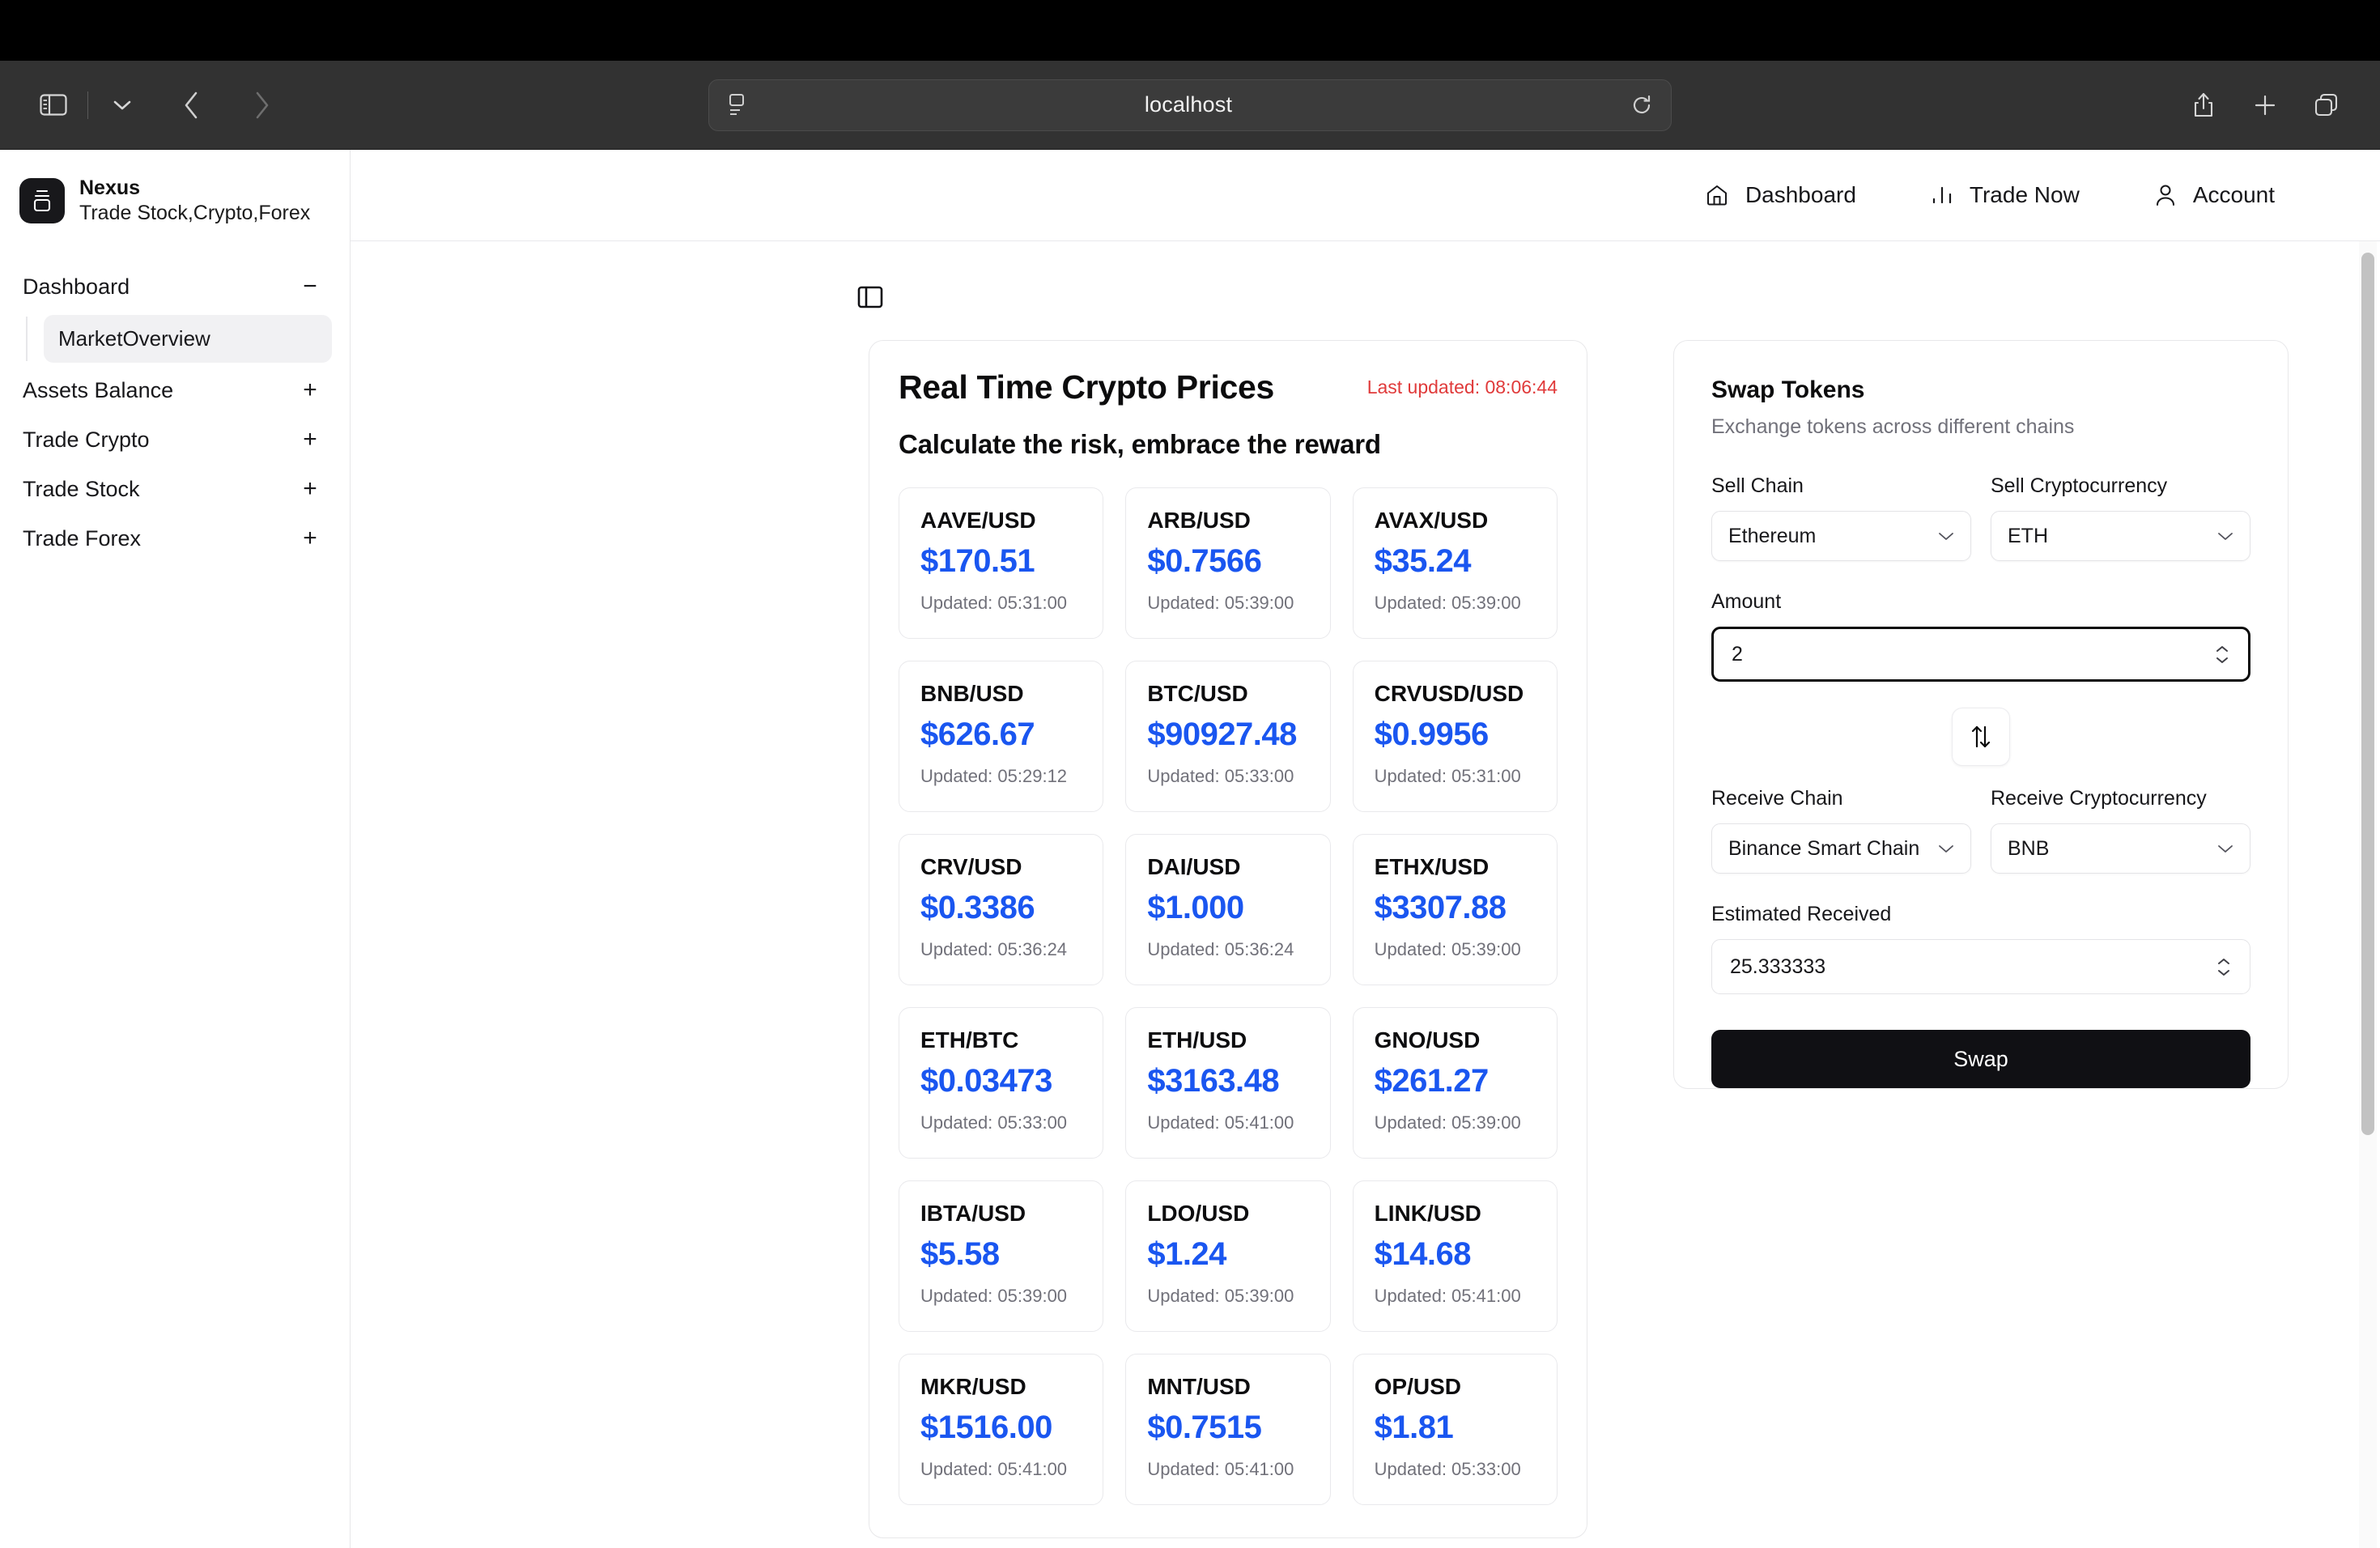  Describe the element at coordinates (1197, 693) in the screenshot. I see `price-card-pair: BTC/USD` at that location.